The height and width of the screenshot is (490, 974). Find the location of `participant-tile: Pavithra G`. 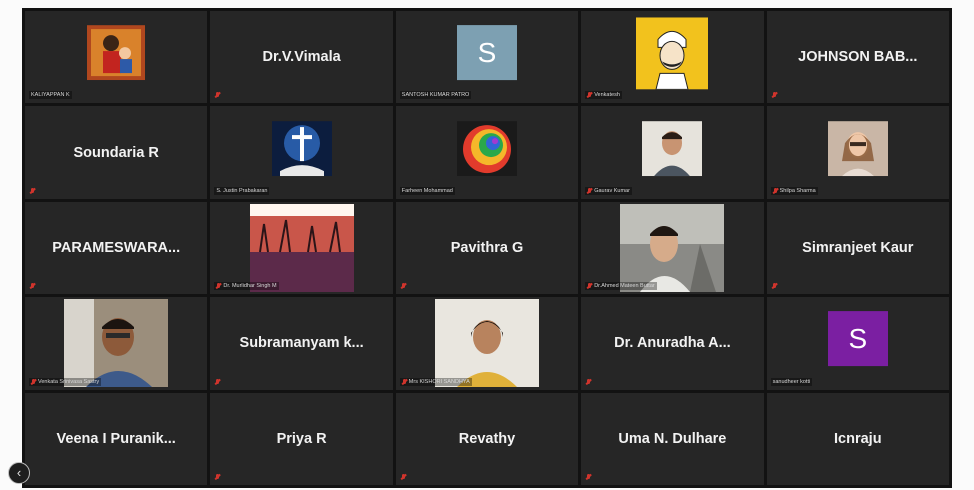

participant-tile: Pavithra G is located at coordinates (487, 248).